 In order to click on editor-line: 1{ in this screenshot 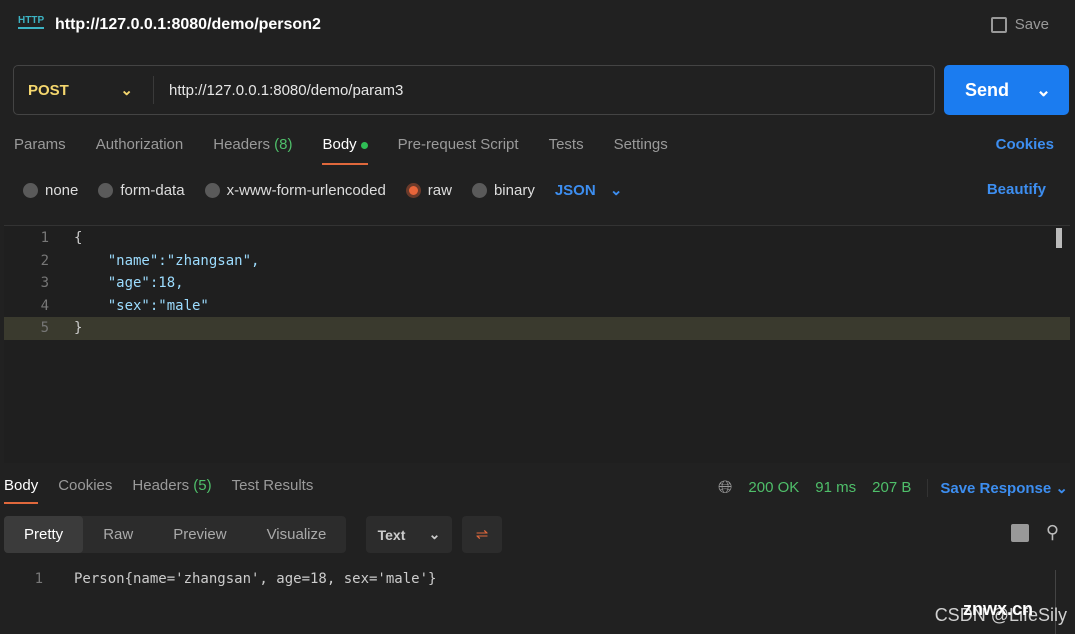, I will do `click(537, 238)`.